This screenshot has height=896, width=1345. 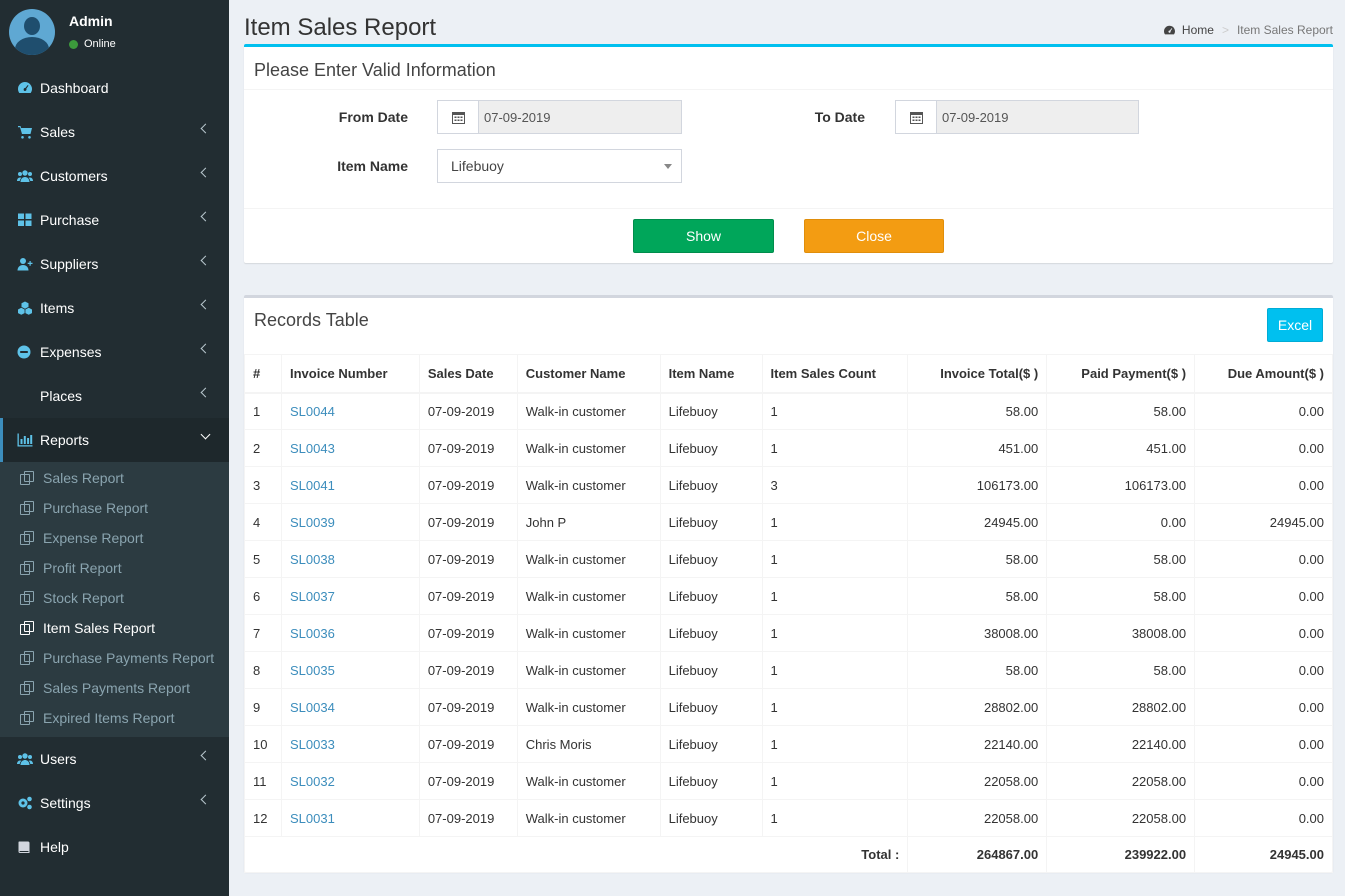 I want to click on paid-payment: 22058.00, so click(x=1121, y=818).